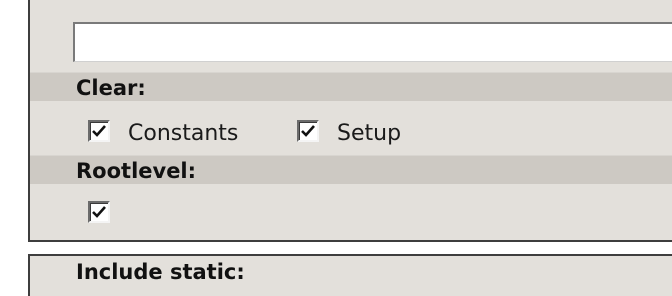 This screenshot has width=672, height=296. What do you see at coordinates (183, 133) in the screenshot?
I see `constants-label: Constants` at bounding box center [183, 133].